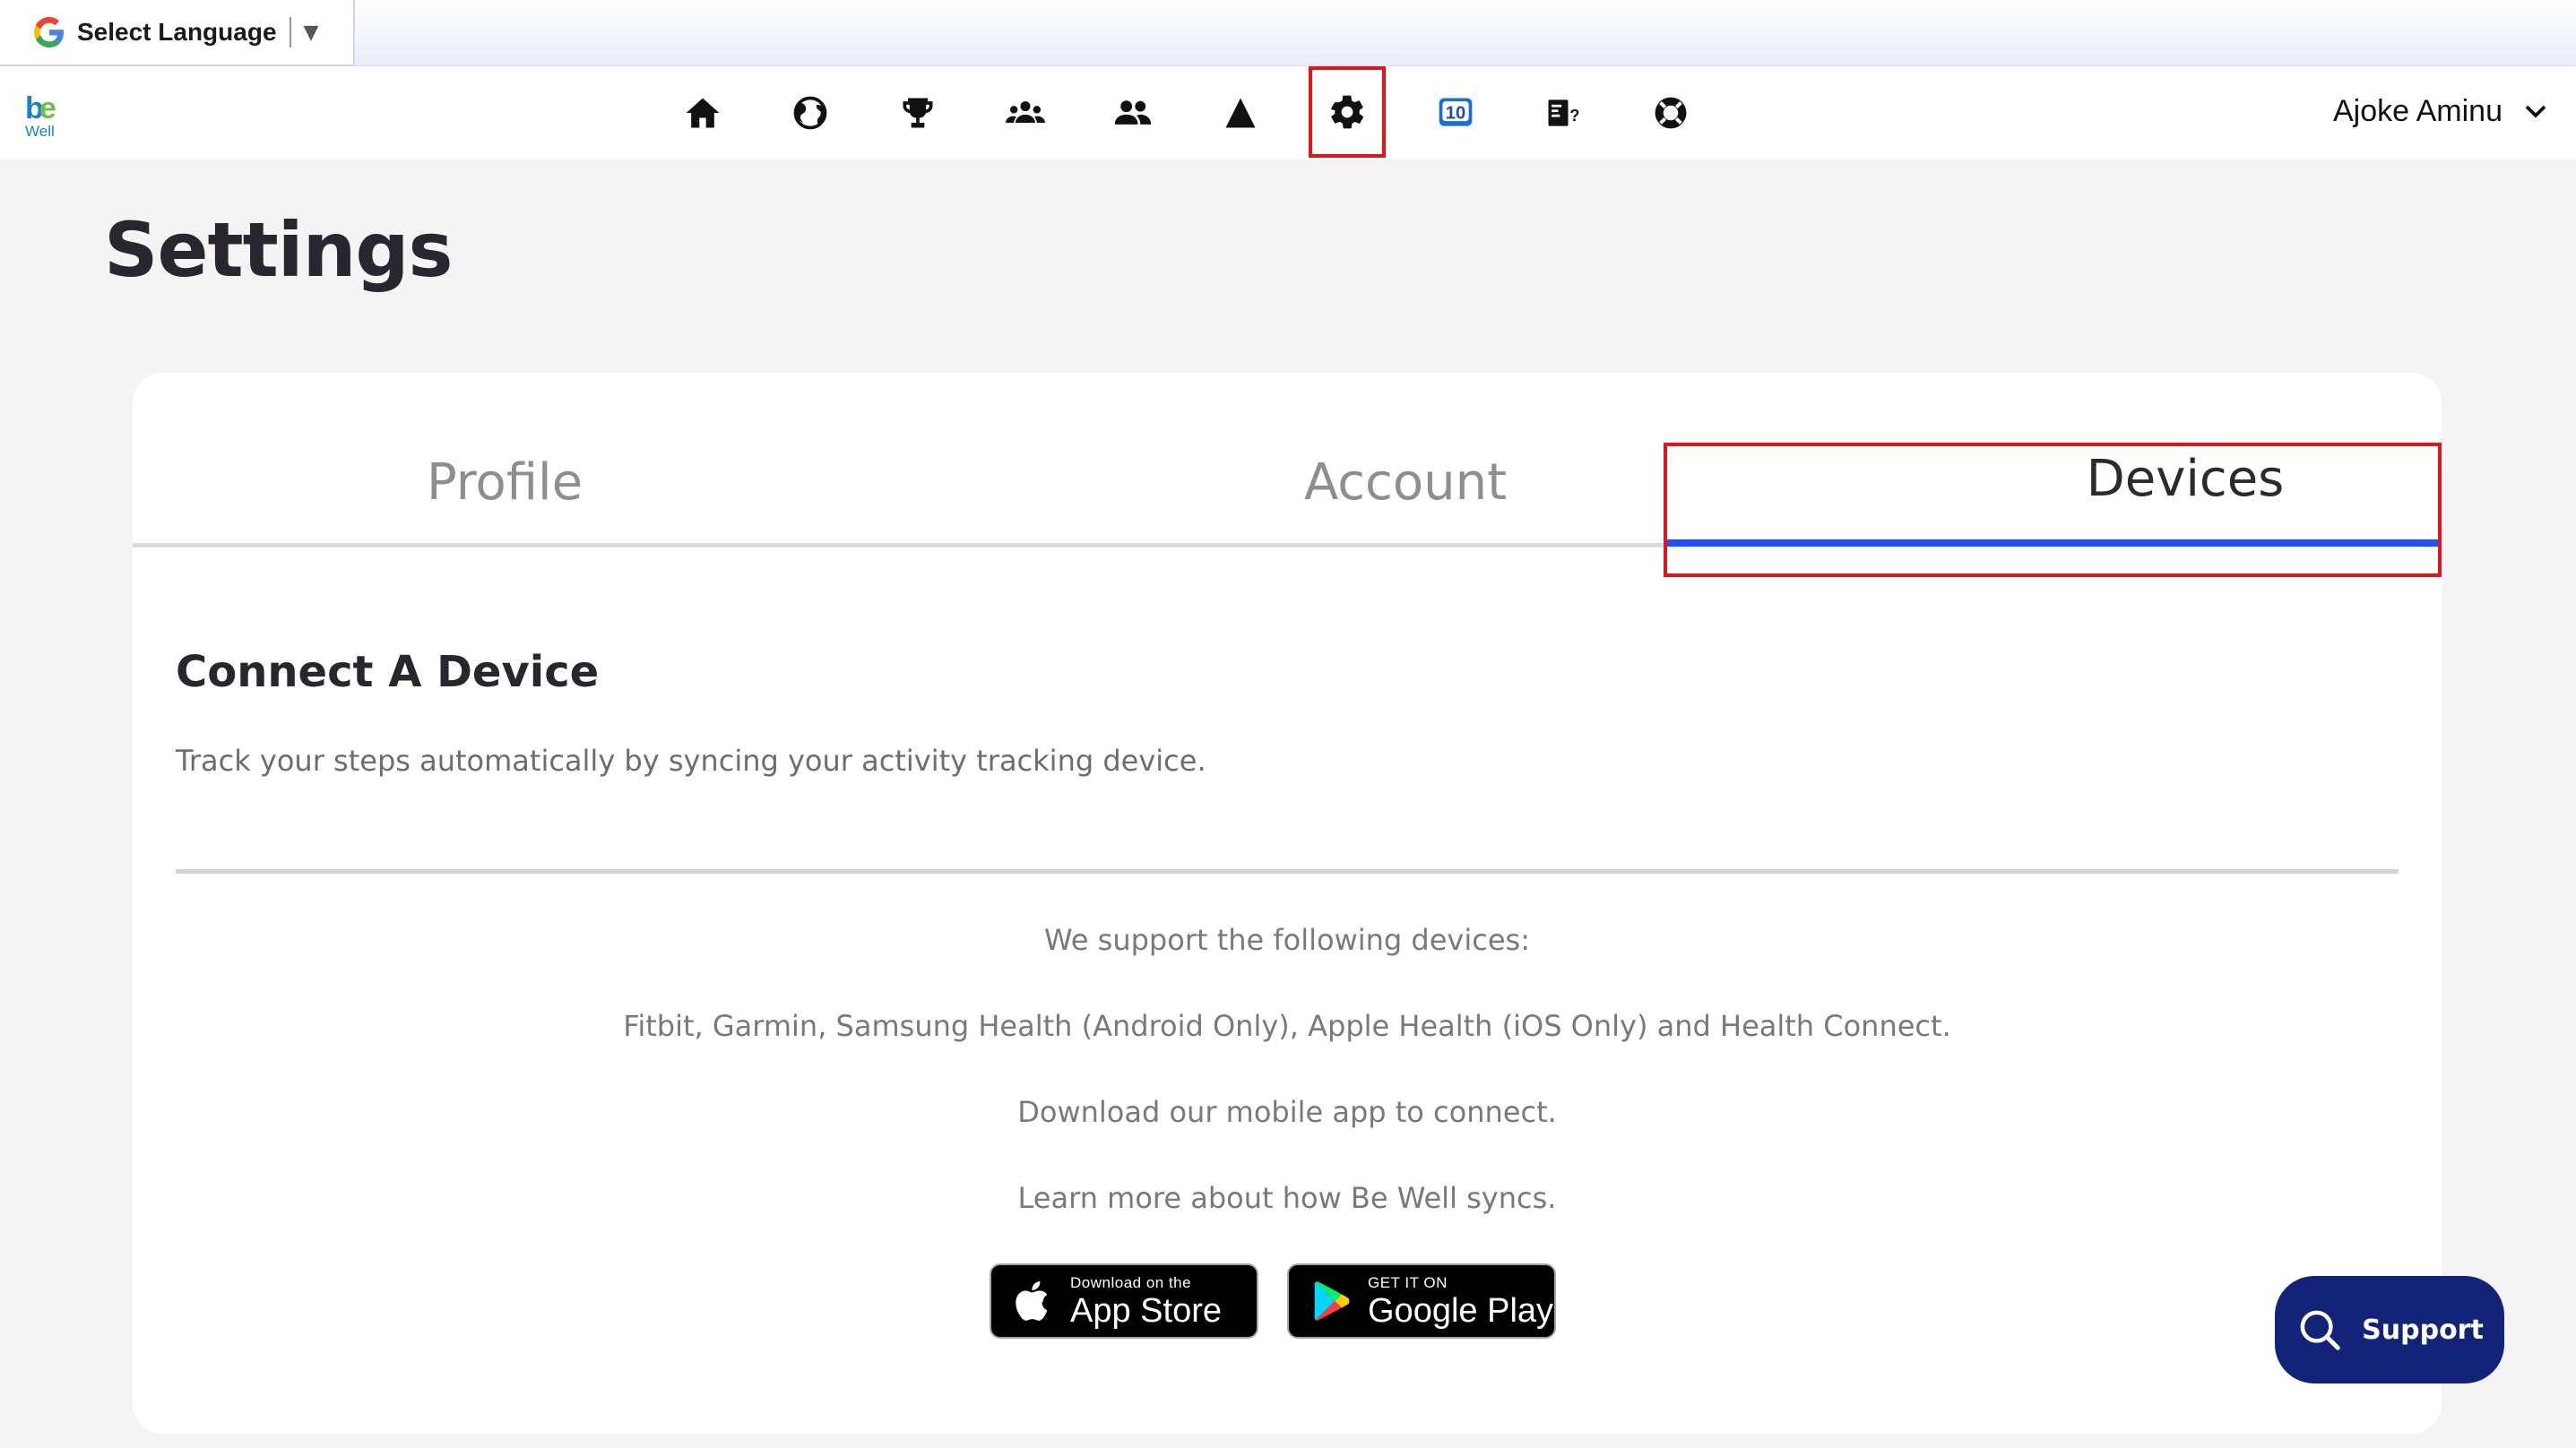 Image resolution: width=2576 pixels, height=1448 pixels. What do you see at coordinates (1132, 112) in the screenshot?
I see `friends-icon` at bounding box center [1132, 112].